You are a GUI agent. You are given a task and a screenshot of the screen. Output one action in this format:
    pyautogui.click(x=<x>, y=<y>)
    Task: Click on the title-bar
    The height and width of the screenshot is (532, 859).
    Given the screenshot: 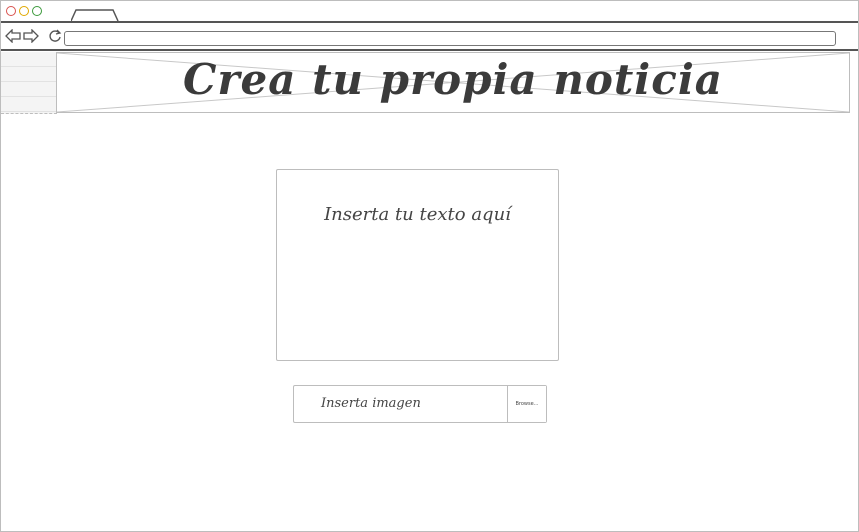 What is the action you would take?
    pyautogui.click(x=429, y=12)
    